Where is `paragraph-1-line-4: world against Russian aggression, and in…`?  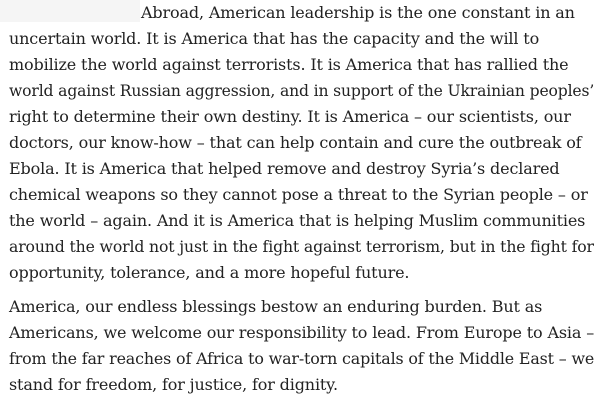
paragraph-1-line-4: world against Russian aggression, and in… is located at coordinates (302, 90).